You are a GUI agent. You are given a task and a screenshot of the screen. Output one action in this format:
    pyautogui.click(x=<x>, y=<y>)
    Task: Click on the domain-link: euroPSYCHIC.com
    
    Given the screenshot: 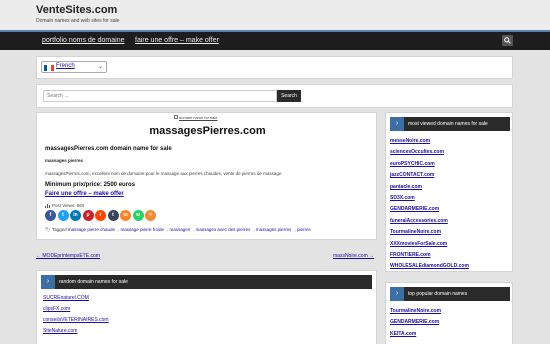 What is the action you would take?
    pyautogui.click(x=412, y=164)
    